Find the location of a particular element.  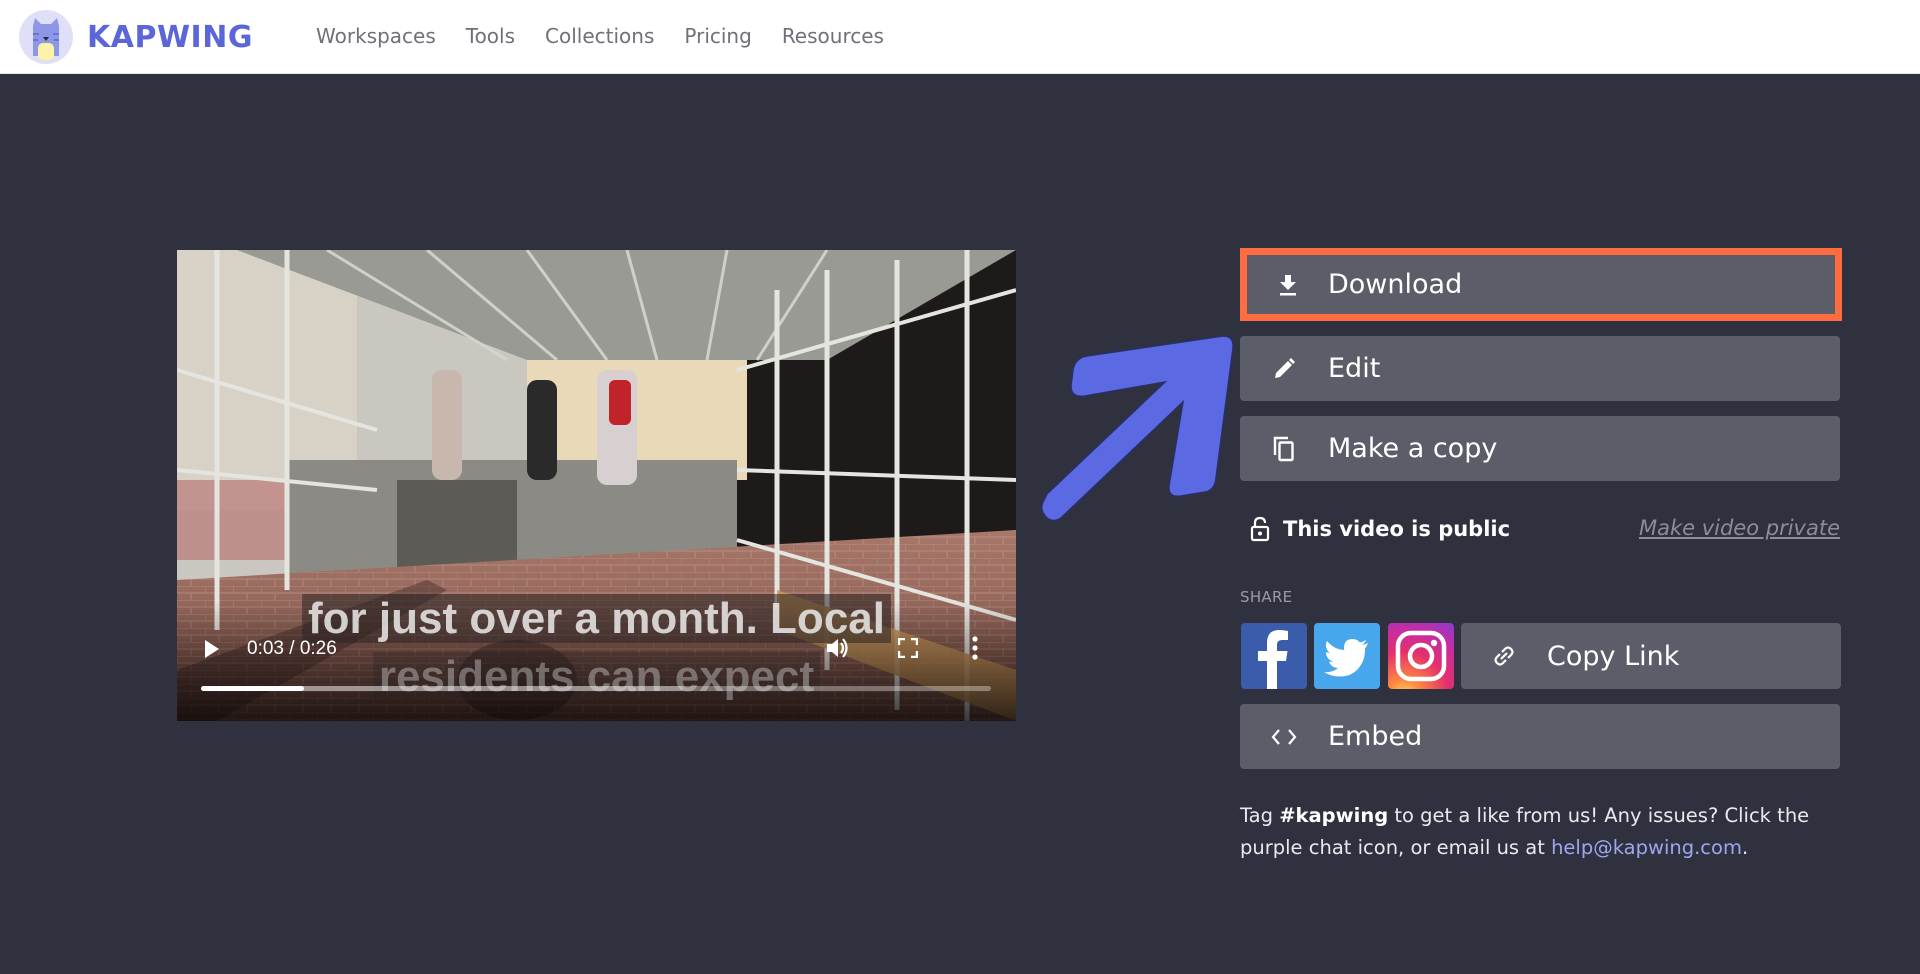

annotation-arrow-icon is located at coordinates (1137, 428).